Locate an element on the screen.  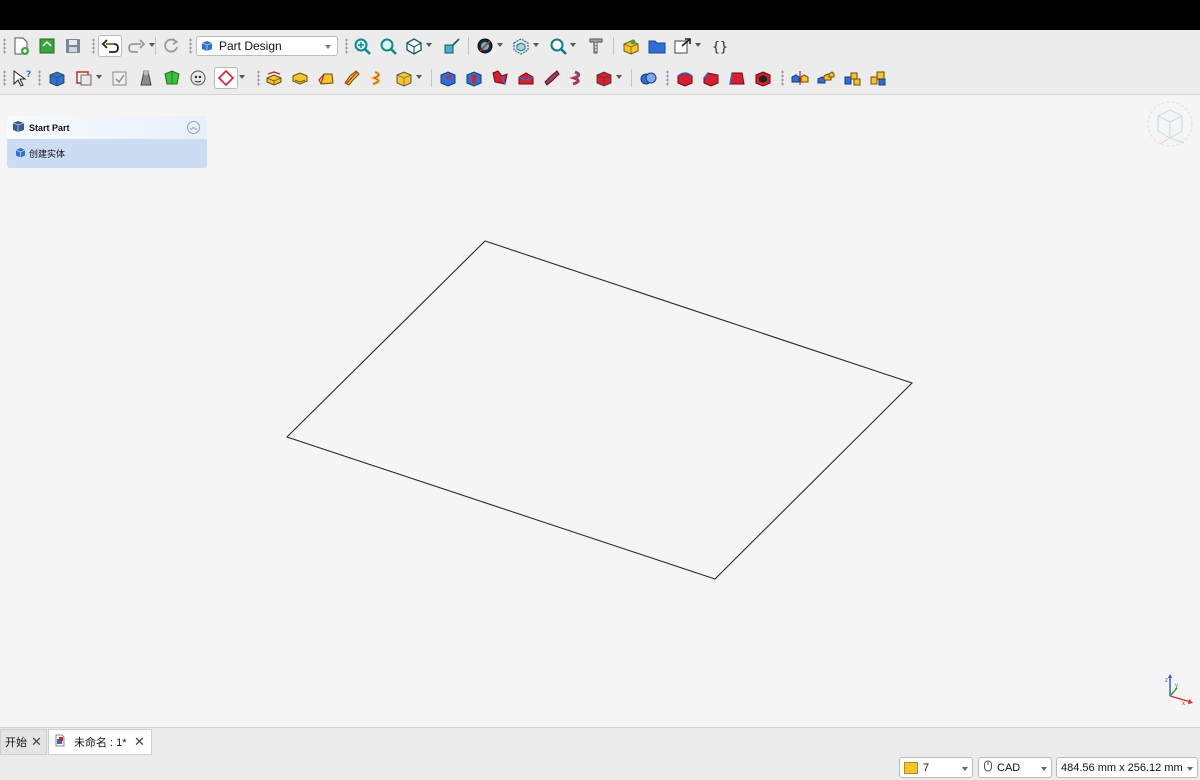
draw-style-select: 7 is located at coordinates (936, 767).